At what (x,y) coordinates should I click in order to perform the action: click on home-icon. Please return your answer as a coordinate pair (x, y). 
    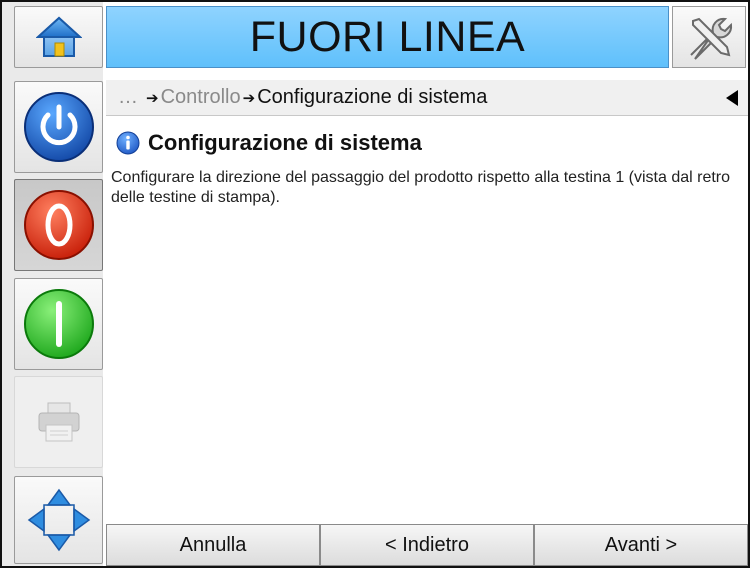
    Looking at the image, I should click on (58, 36).